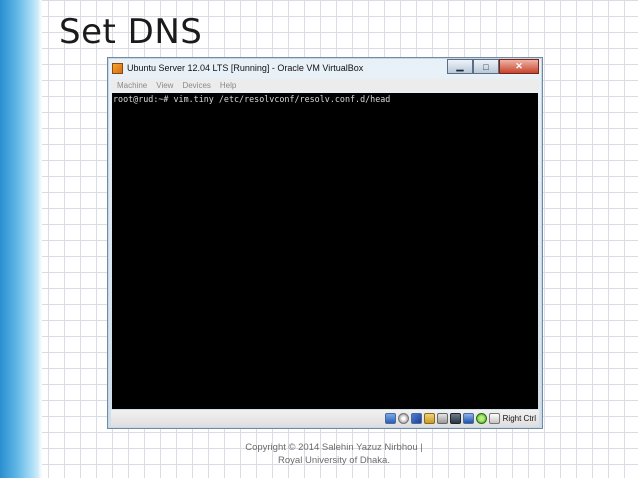  I want to click on maximize-button: □, so click(486, 66).